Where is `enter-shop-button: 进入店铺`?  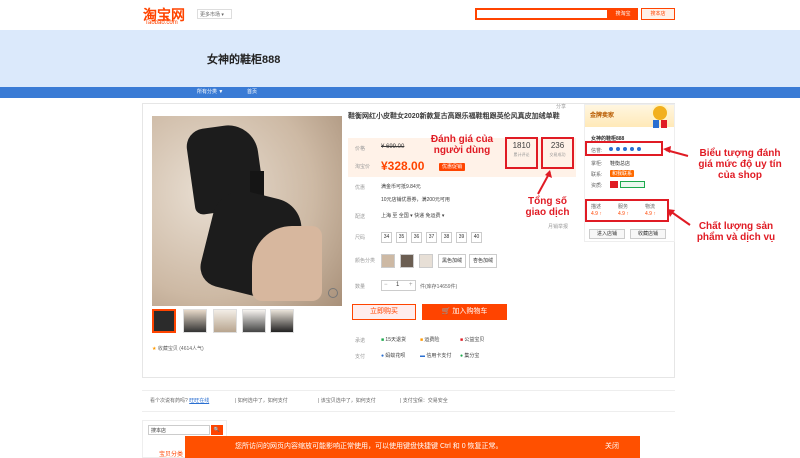 enter-shop-button: 进入店铺 is located at coordinates (607, 234).